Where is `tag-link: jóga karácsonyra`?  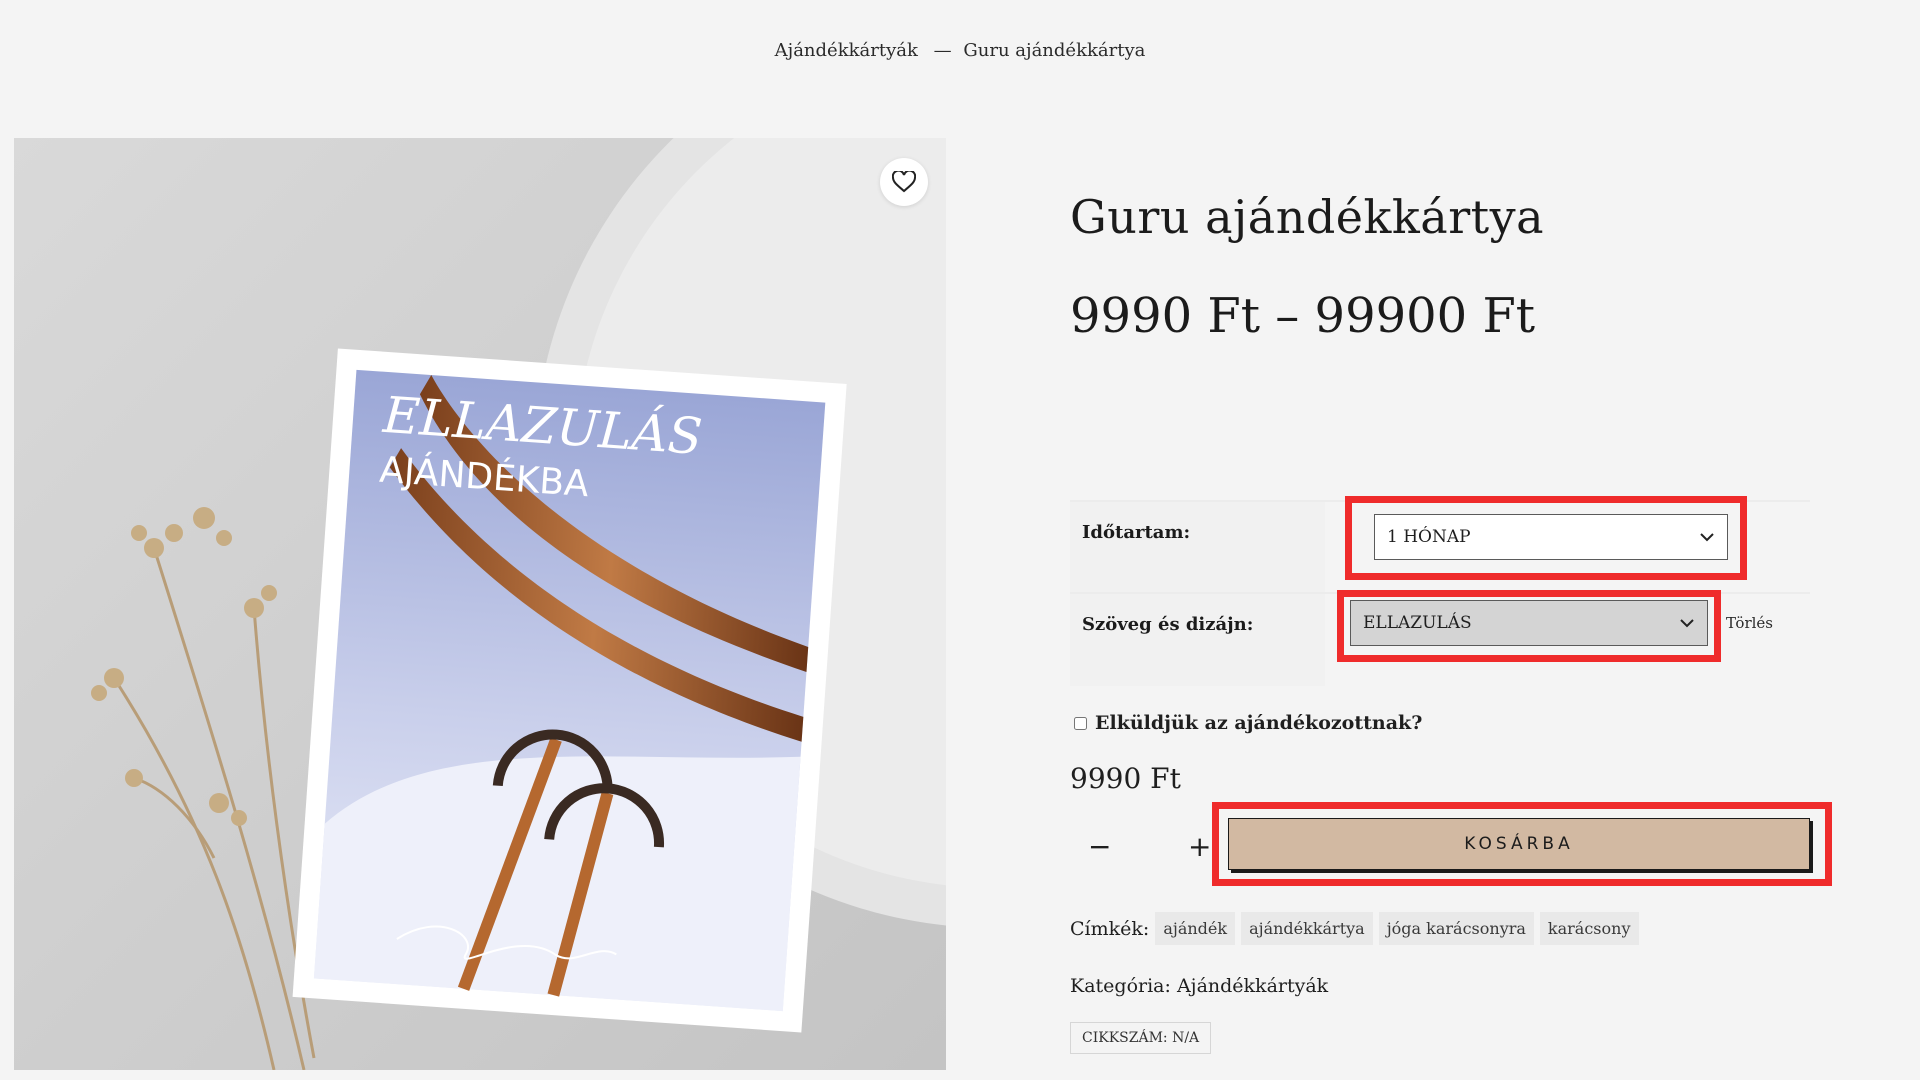 tag-link: jóga karácsonyra is located at coordinates (1456, 928).